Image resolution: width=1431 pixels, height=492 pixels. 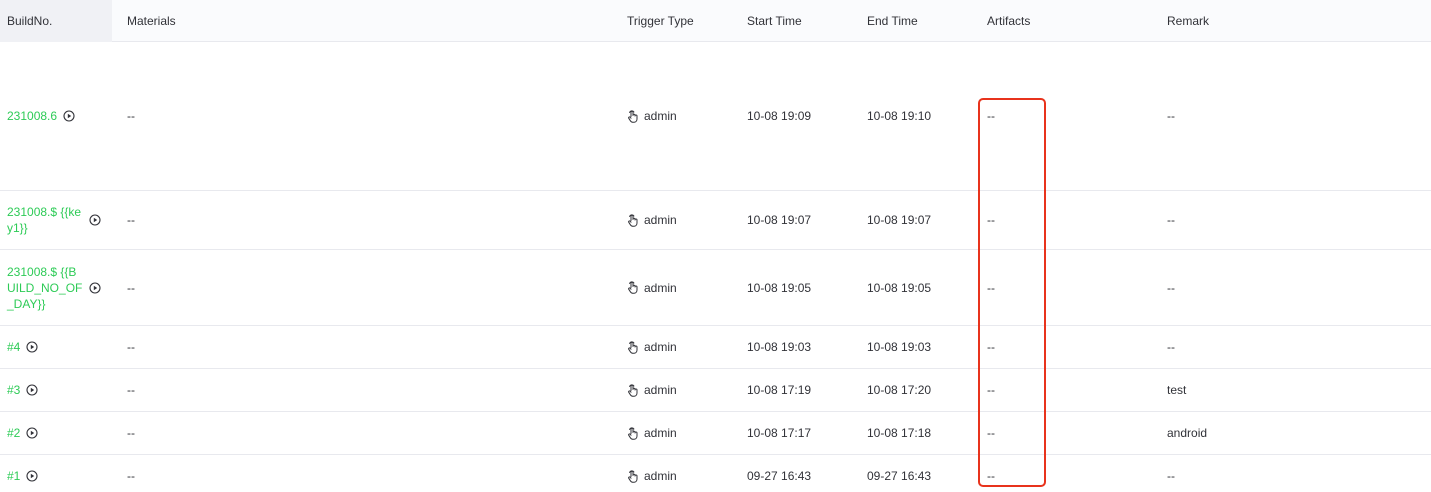 What do you see at coordinates (779, 287) in the screenshot?
I see `start-time-cell: 10-08 19:05` at bounding box center [779, 287].